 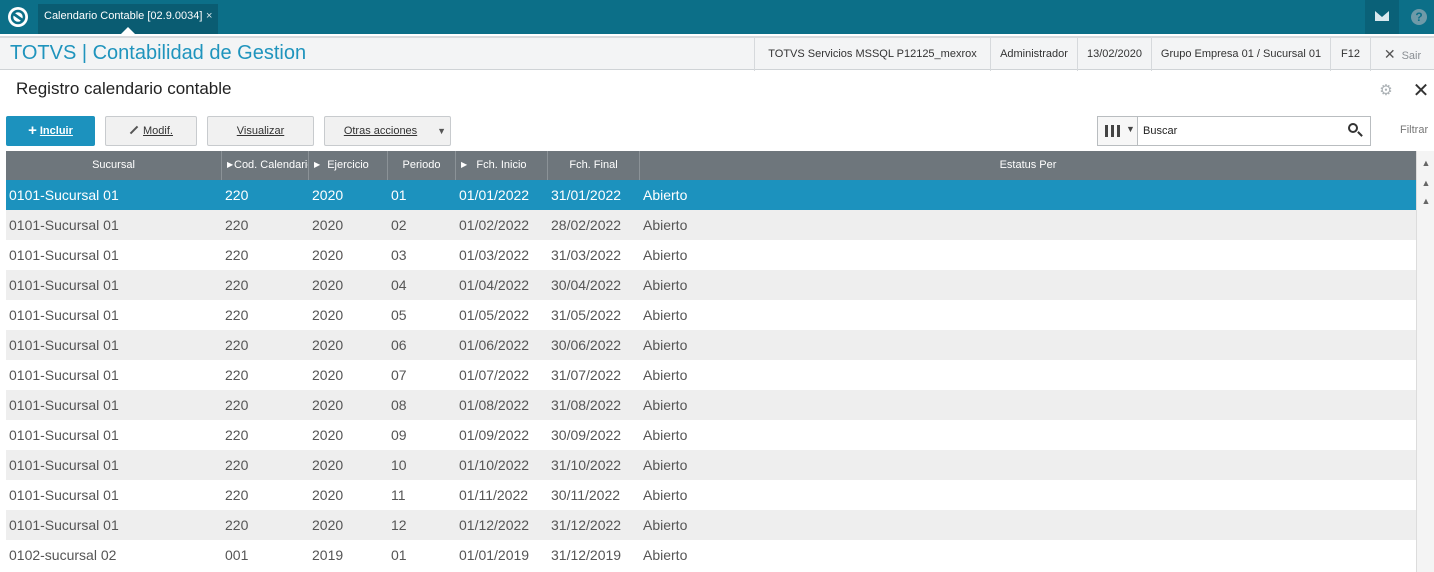 I want to click on plus-icon: +, so click(x=32, y=130).